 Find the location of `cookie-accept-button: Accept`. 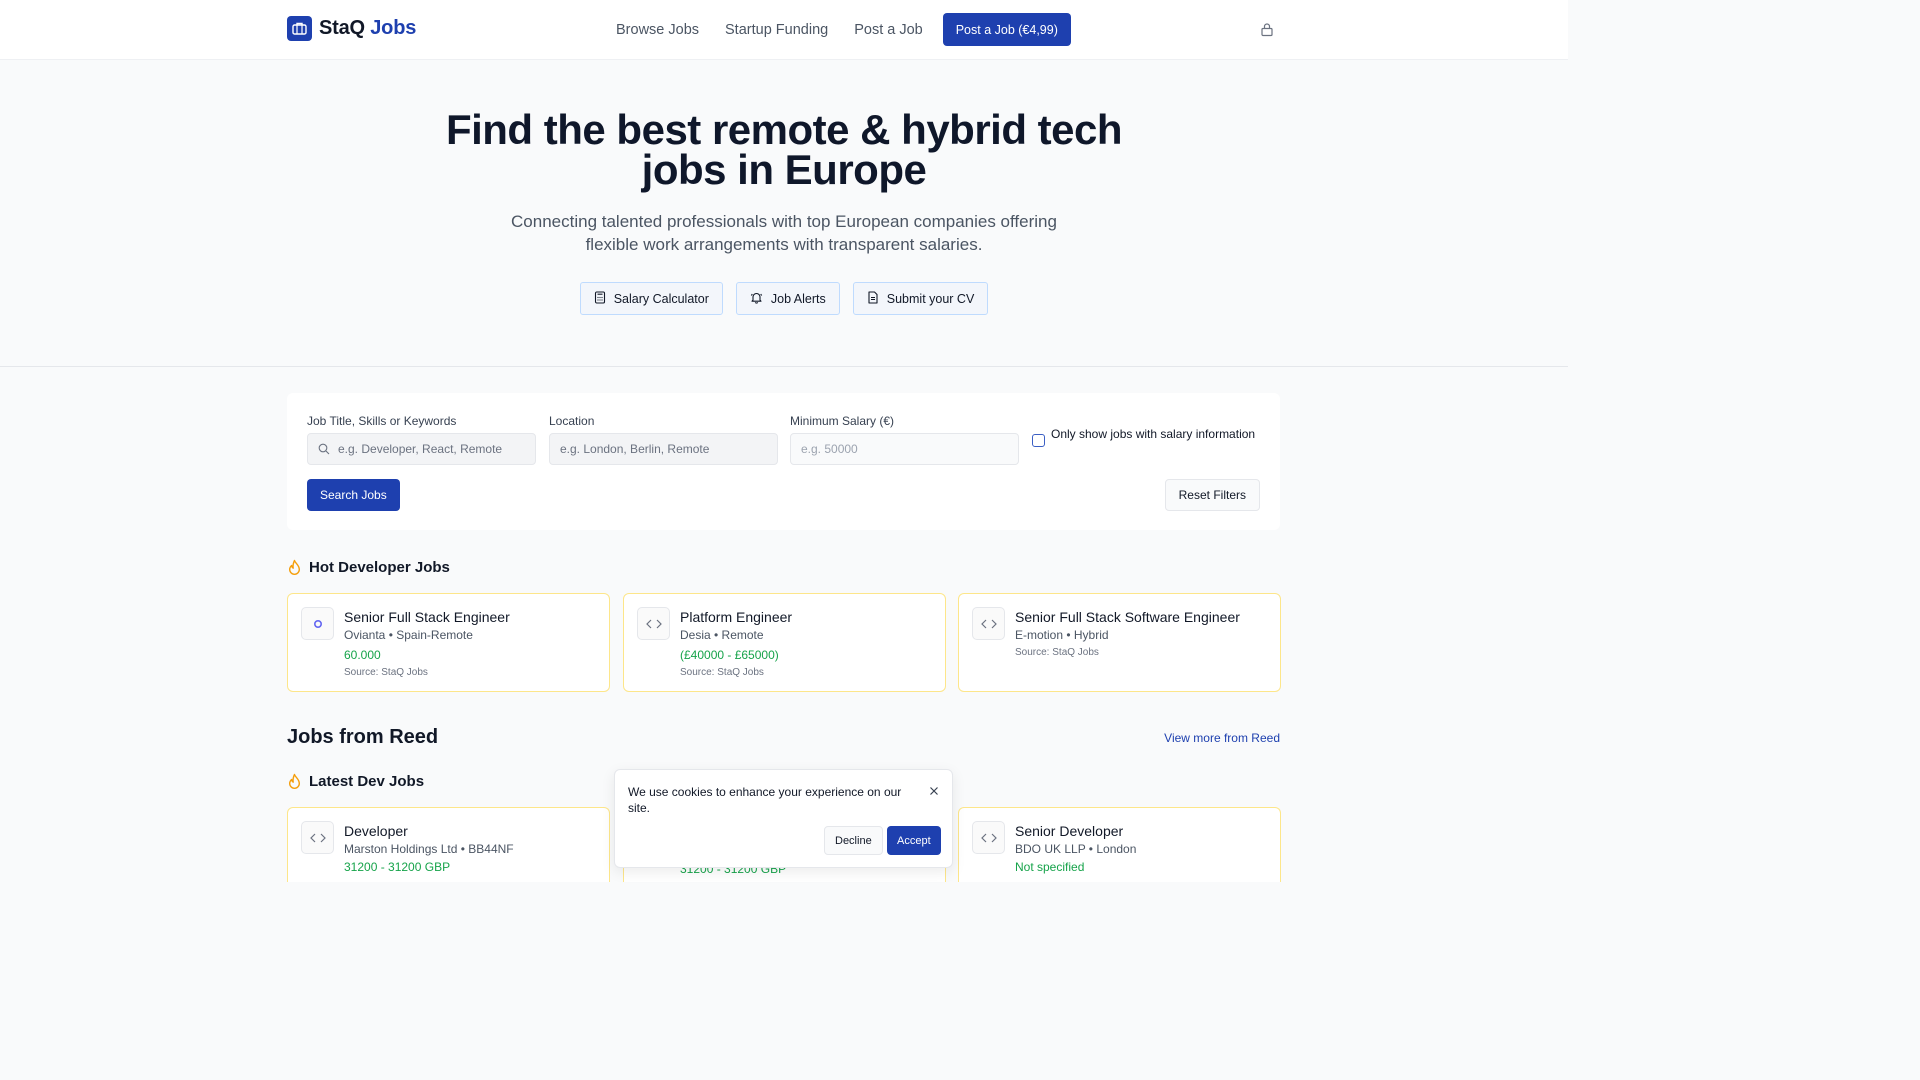

cookie-accept-button: Accept is located at coordinates (914, 840).